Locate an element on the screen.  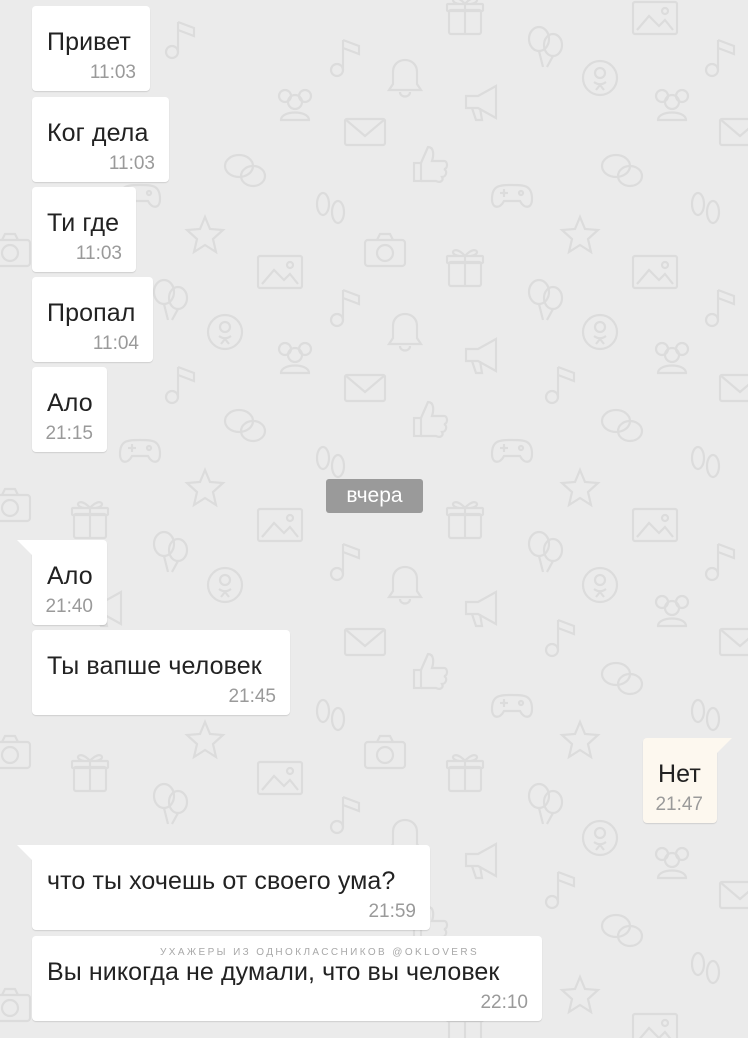
message-bubble-incoming: что ты хочешь от своего ума? 21:59 is located at coordinates (223, 887).